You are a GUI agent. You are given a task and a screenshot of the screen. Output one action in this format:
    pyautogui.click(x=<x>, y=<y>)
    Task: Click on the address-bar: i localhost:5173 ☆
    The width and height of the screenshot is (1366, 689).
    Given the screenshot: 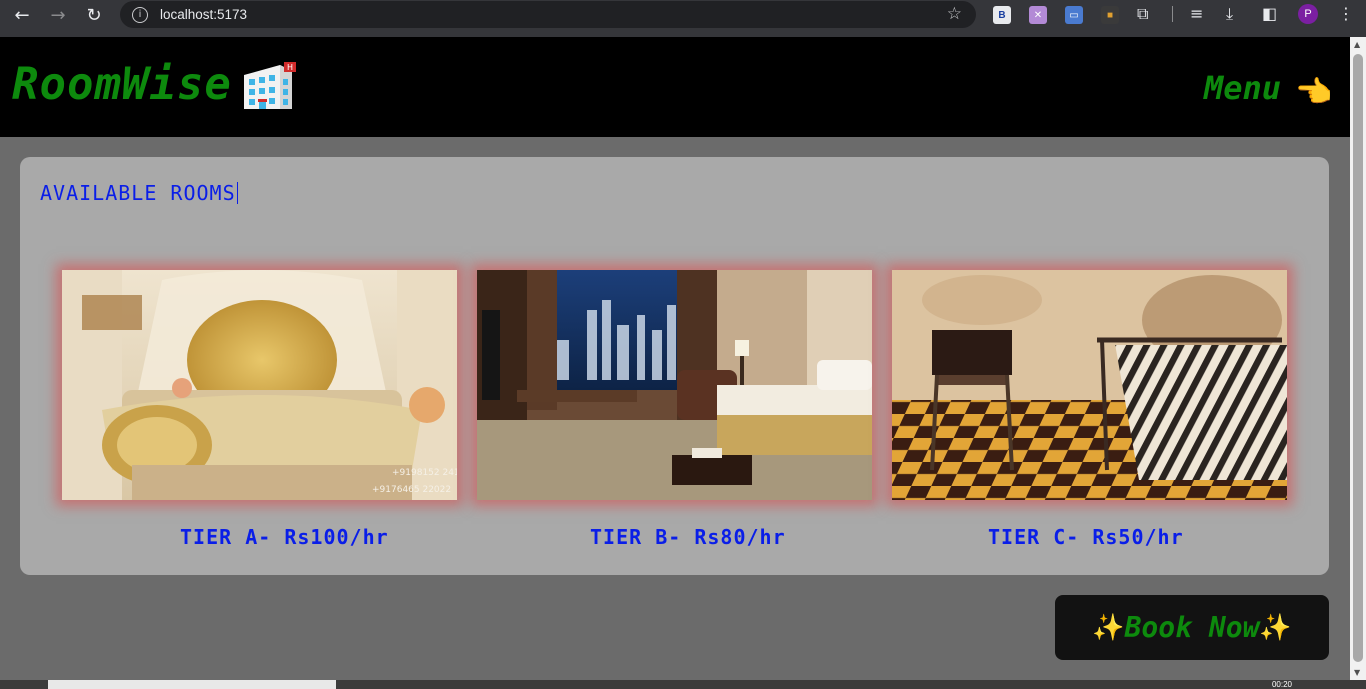 What is the action you would take?
    pyautogui.click(x=548, y=14)
    